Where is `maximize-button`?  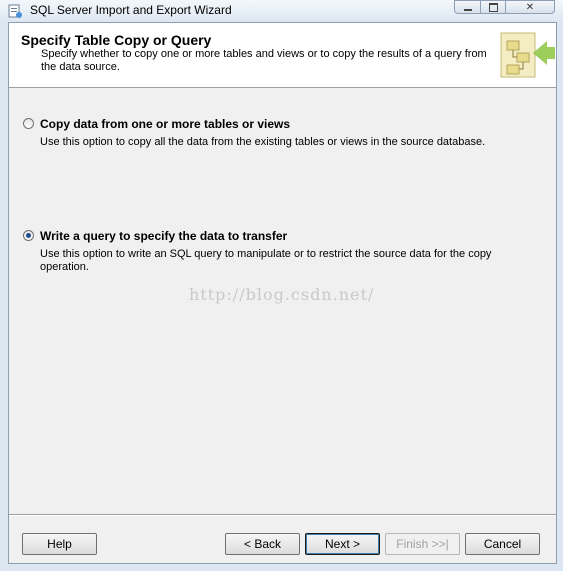 maximize-button is located at coordinates (493, 7).